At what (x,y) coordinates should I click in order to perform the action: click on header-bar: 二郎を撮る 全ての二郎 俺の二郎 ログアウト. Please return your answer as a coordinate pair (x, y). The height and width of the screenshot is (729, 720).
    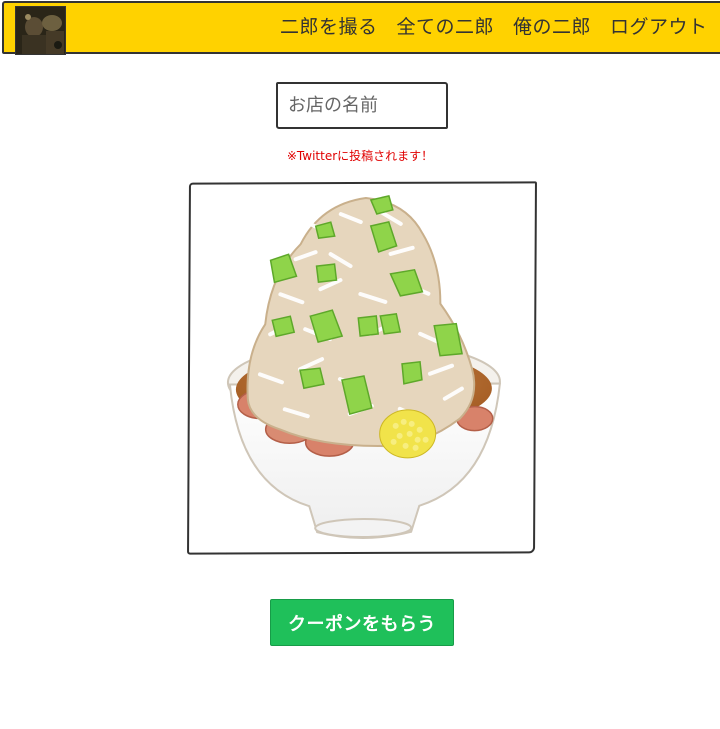
    Looking at the image, I should click on (361, 28).